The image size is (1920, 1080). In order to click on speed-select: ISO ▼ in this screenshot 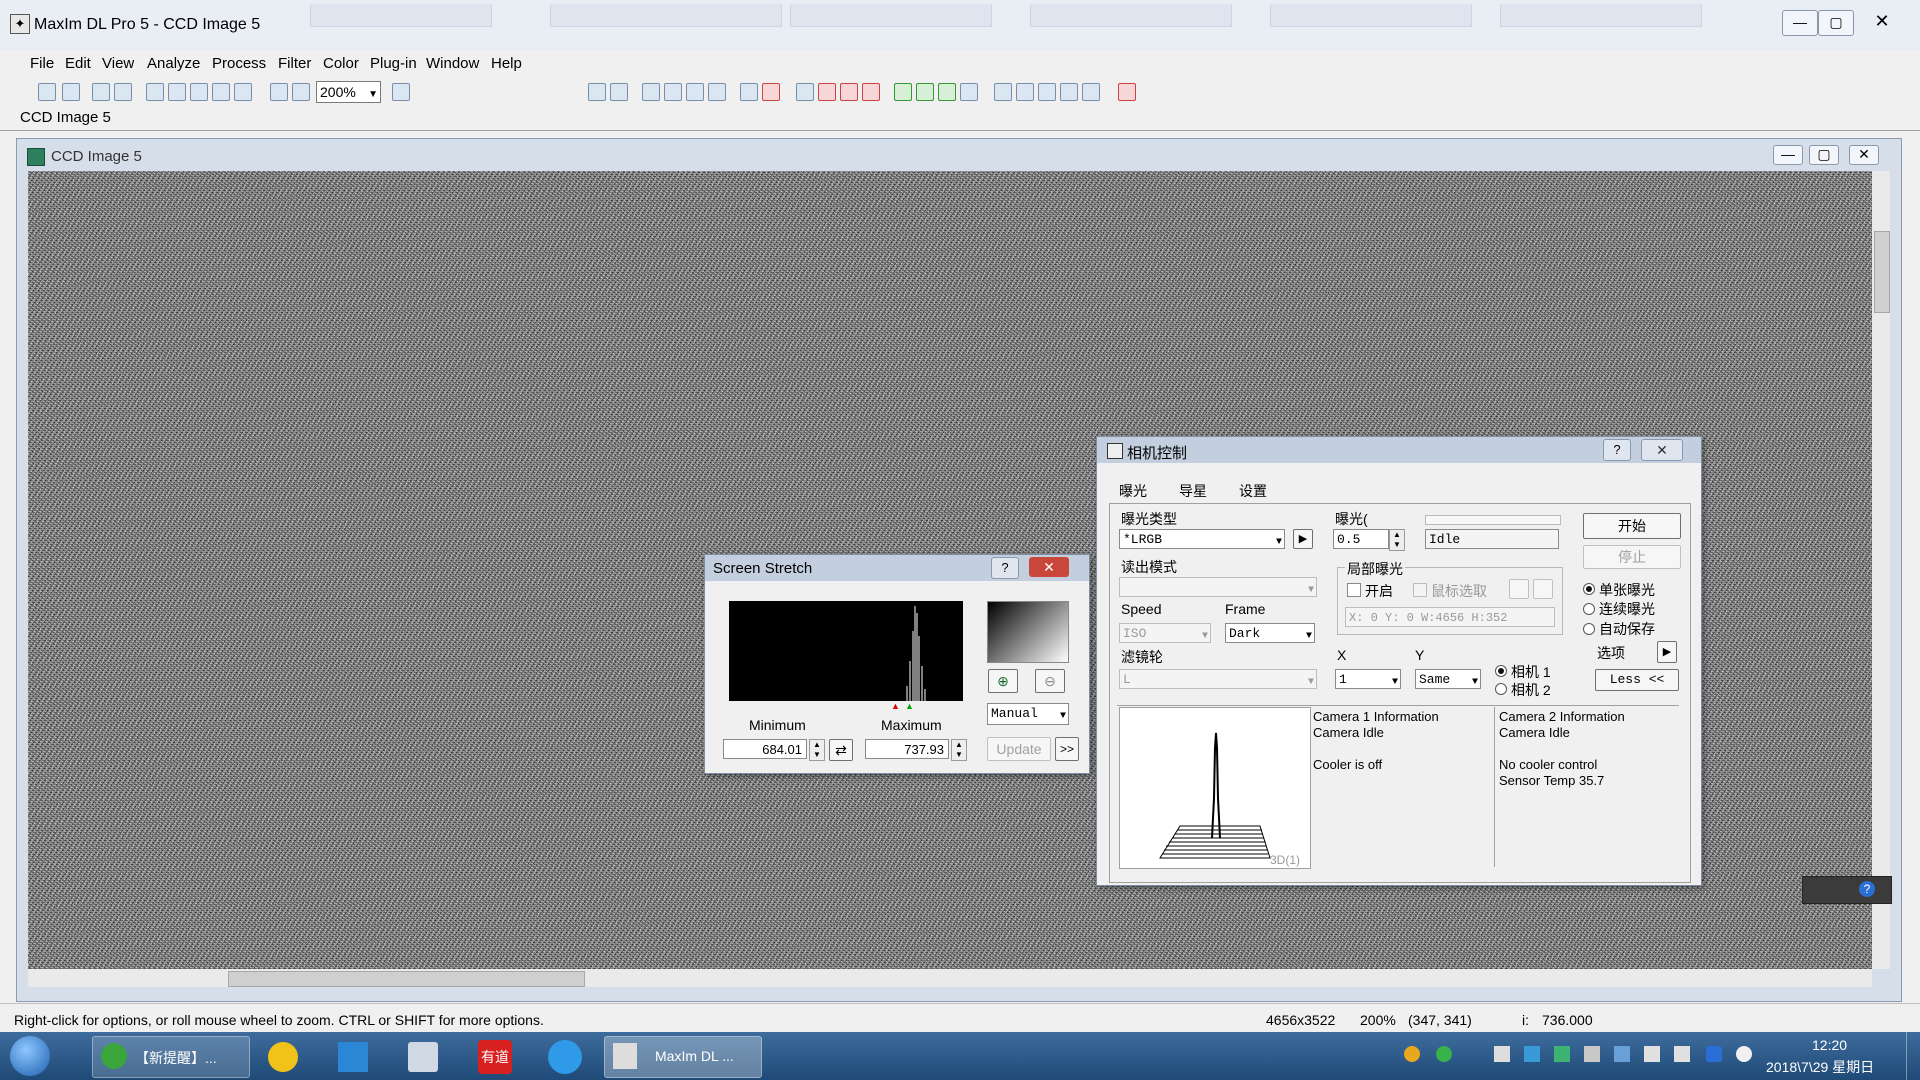, I will do `click(1165, 633)`.